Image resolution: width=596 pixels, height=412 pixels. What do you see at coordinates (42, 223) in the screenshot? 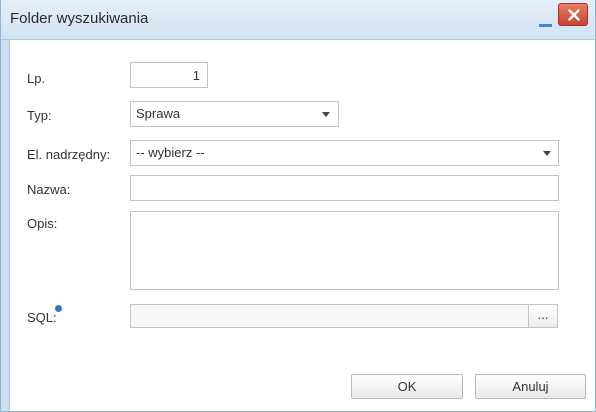
I see `opis-label: Opis:` at bounding box center [42, 223].